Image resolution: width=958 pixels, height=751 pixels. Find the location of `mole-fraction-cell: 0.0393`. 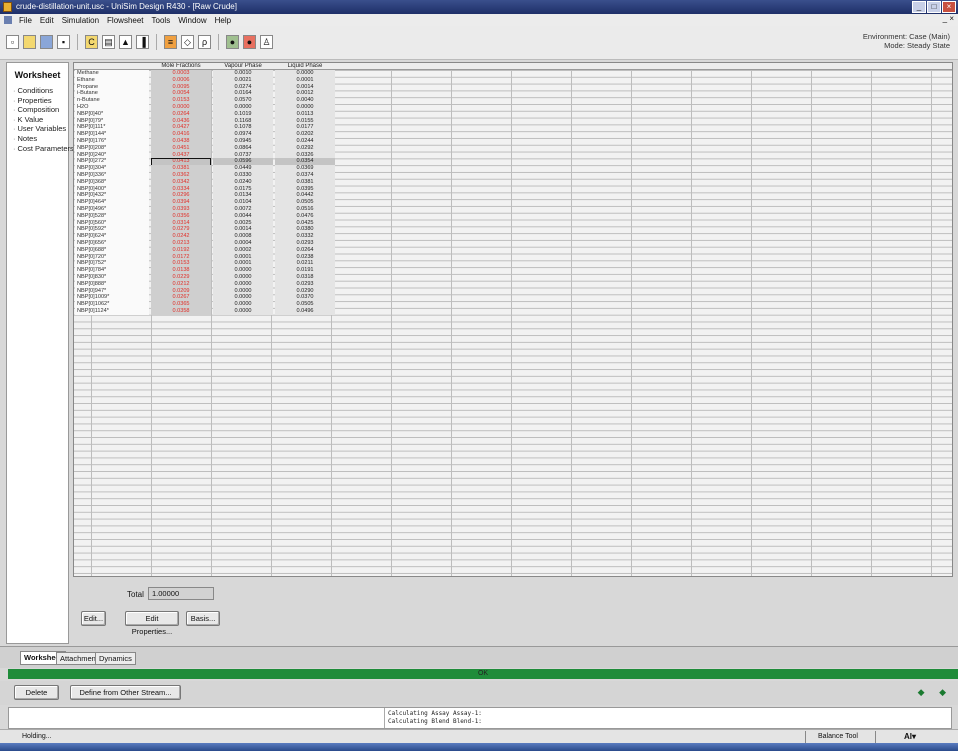

mole-fraction-cell: 0.0393 is located at coordinates (181, 209).